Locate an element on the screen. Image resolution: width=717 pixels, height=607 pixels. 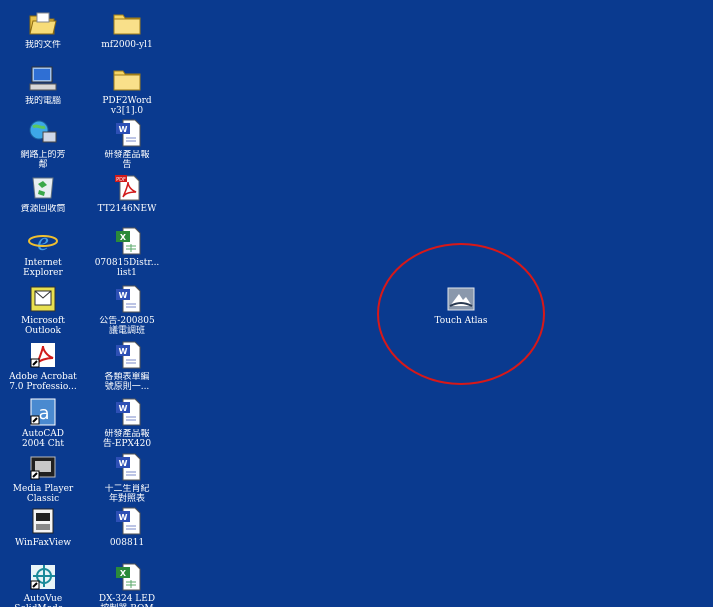
svg-text: e is located at coordinates (43, 241).